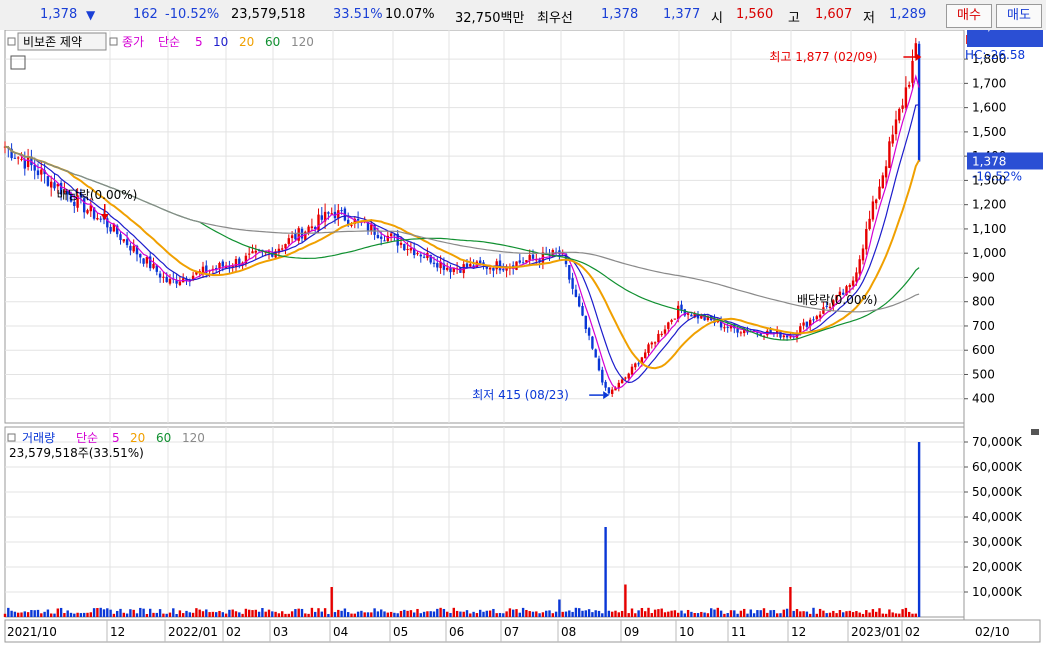  I want to click on price-tick-label: 1,700, so click(989, 83).